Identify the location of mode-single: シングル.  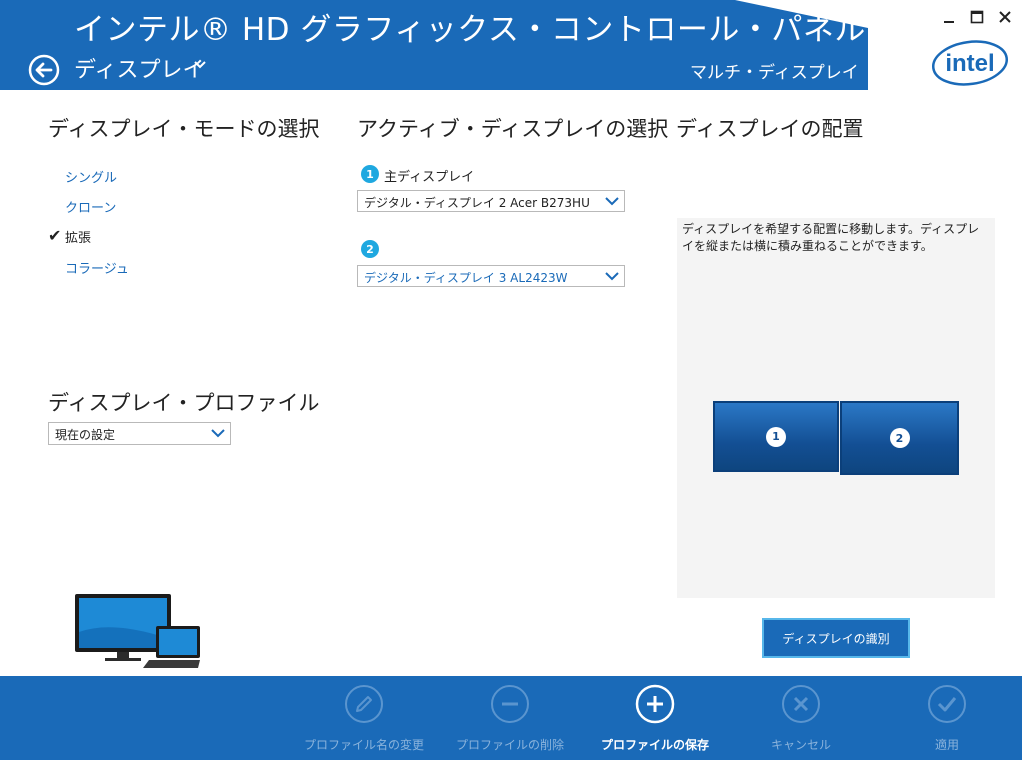
(91, 176).